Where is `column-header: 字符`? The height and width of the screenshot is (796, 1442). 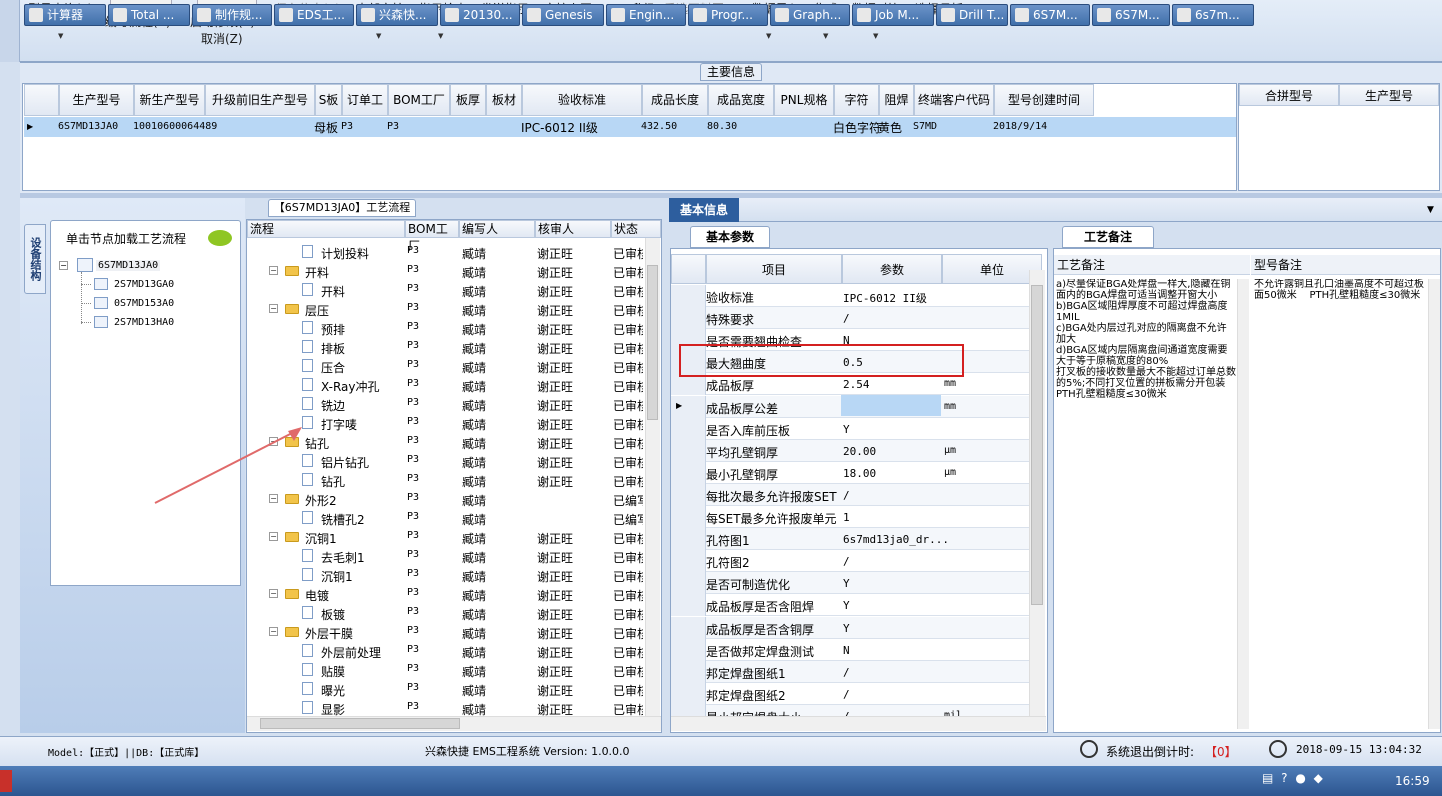
column-header: 字符 is located at coordinates (856, 100).